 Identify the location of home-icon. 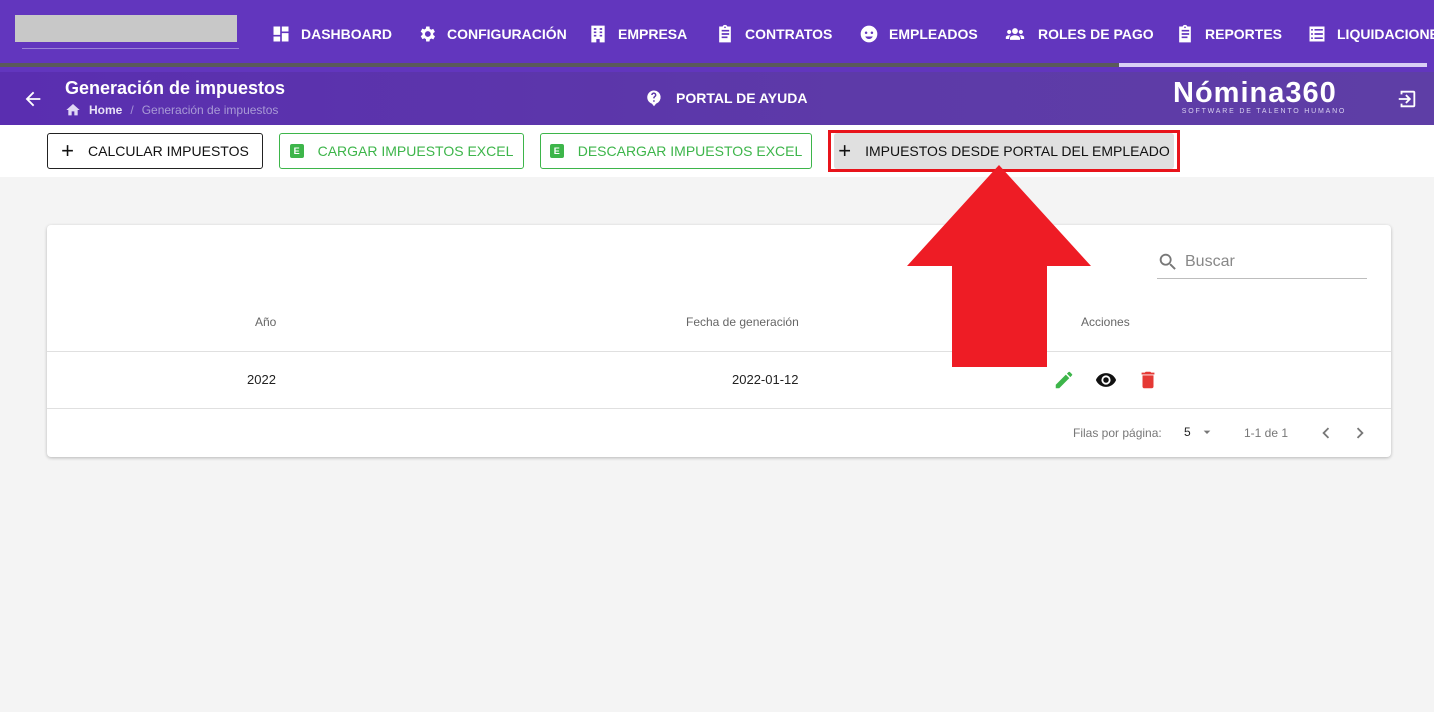
(73, 110).